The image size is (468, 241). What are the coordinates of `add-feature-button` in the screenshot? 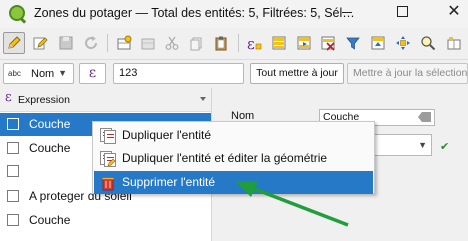 It's located at (124, 43).